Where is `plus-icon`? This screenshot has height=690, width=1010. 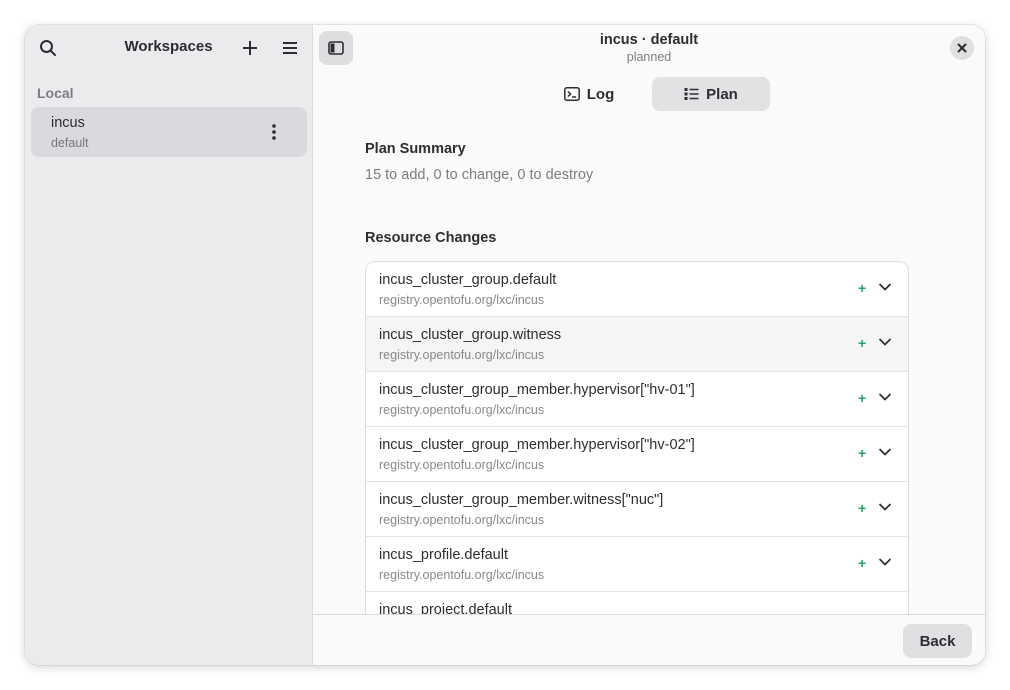 plus-icon is located at coordinates (250, 48).